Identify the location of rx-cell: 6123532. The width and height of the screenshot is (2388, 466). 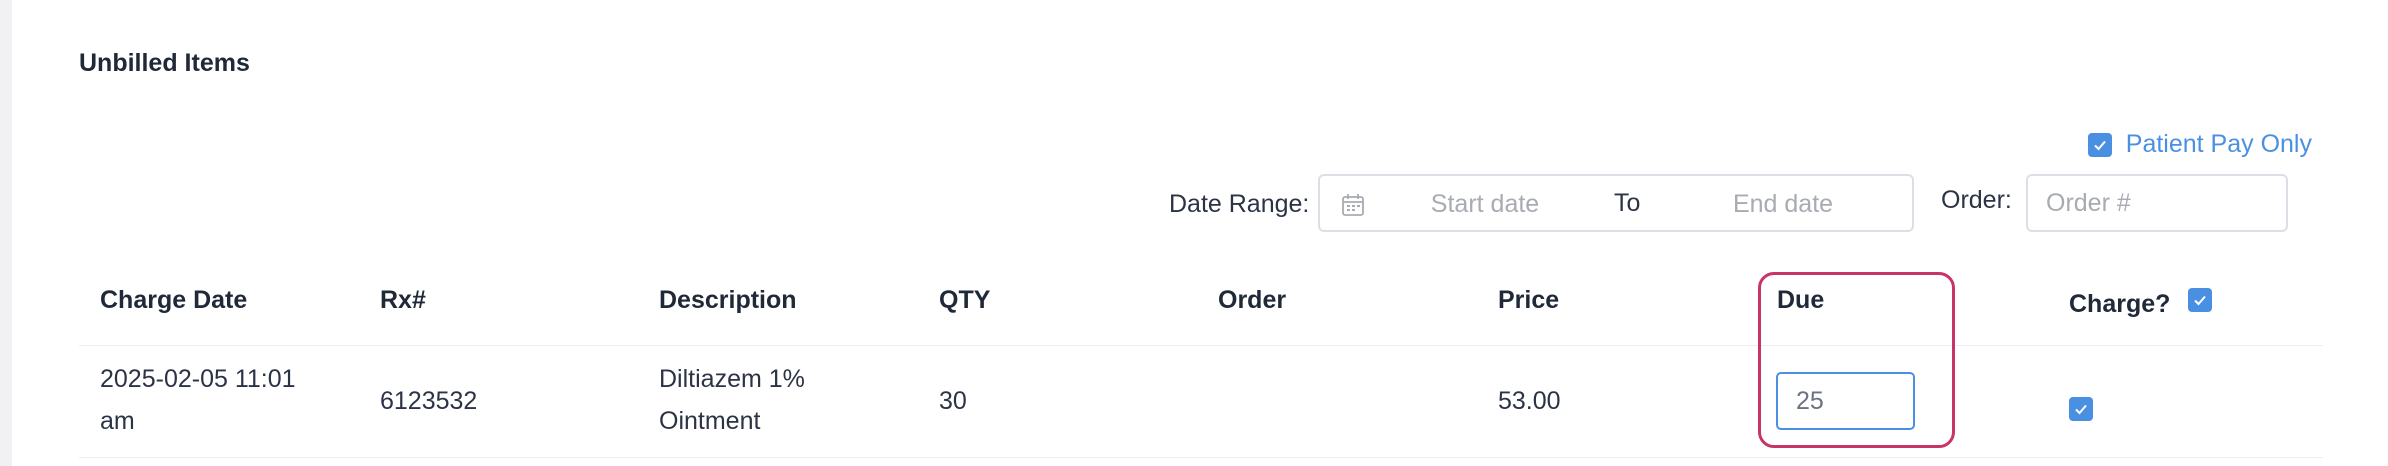
(429, 401).